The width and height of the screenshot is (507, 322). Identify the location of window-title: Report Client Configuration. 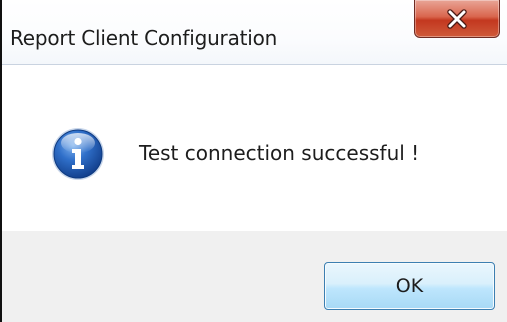
(144, 38).